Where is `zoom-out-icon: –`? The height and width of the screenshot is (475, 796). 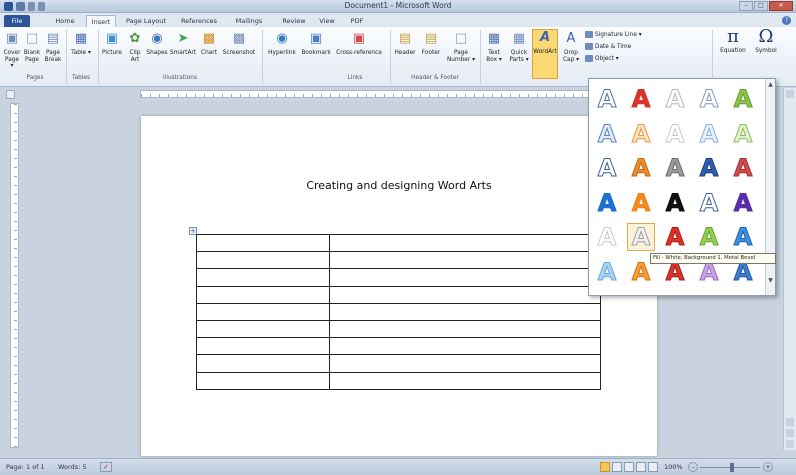
zoom-out-icon: – is located at coordinates (693, 467).